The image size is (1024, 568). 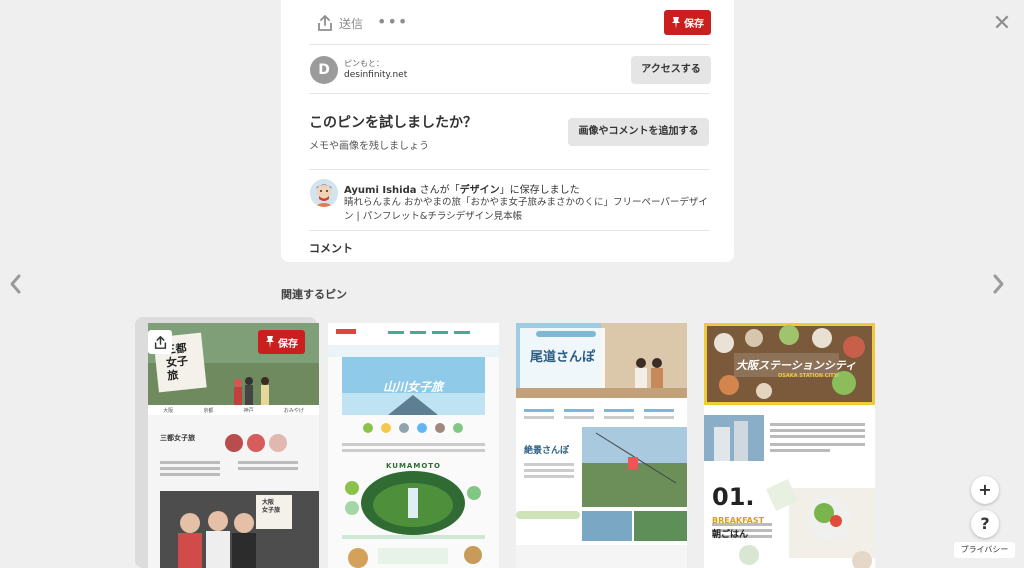 What do you see at coordinates (601, 445) in the screenshot?
I see `related-pin-card: 尾道さんぽ 絶景さんぽ` at bounding box center [601, 445].